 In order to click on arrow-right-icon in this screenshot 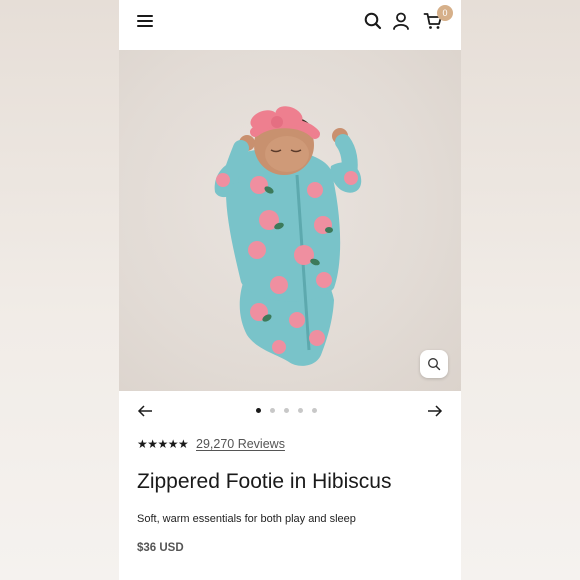, I will do `click(435, 411)`.